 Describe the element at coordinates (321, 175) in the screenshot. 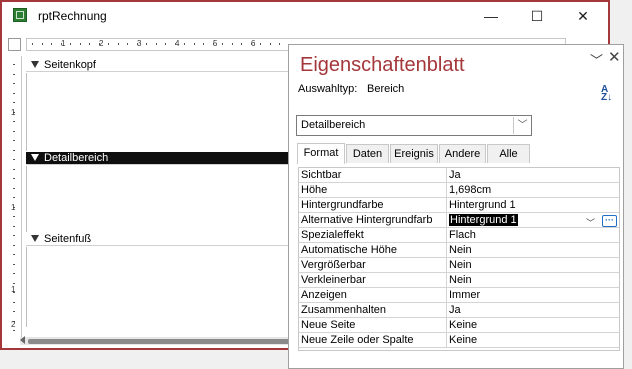

I see `property-name: Sichtbar` at that location.